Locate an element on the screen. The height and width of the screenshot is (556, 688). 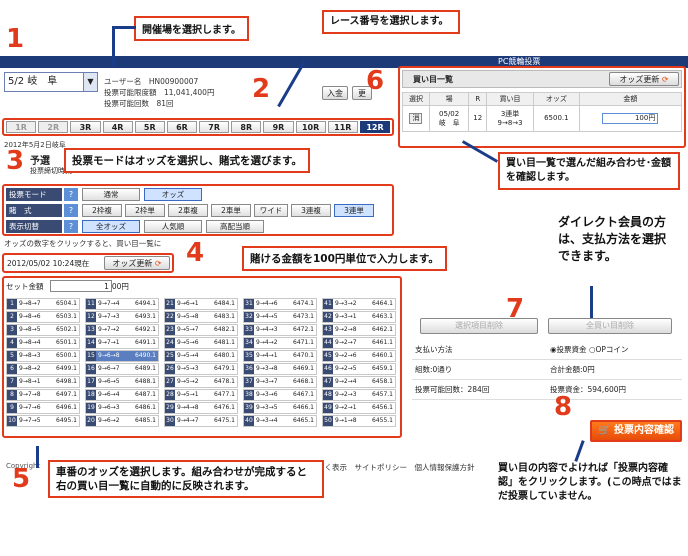
race-tab: 12R is located at coordinates (375, 127).